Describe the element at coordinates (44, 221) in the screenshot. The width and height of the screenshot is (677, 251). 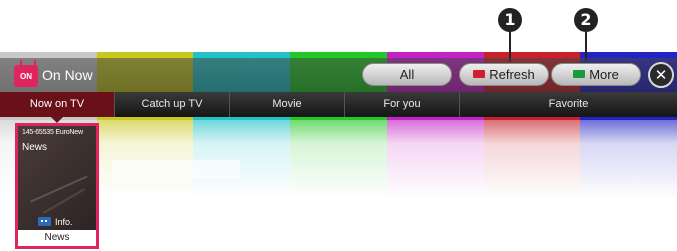
I see `info-key-icon` at that location.